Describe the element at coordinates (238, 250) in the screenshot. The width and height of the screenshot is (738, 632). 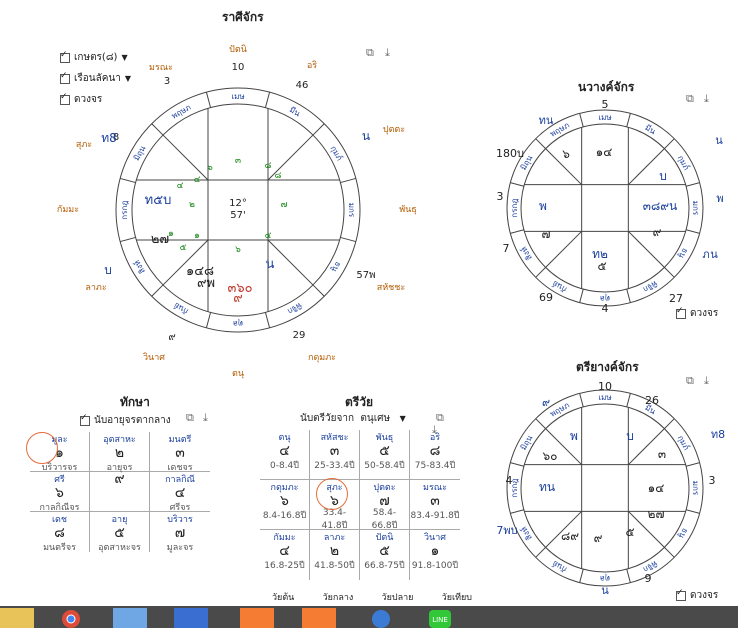
I see `house-number: ๖` at that location.